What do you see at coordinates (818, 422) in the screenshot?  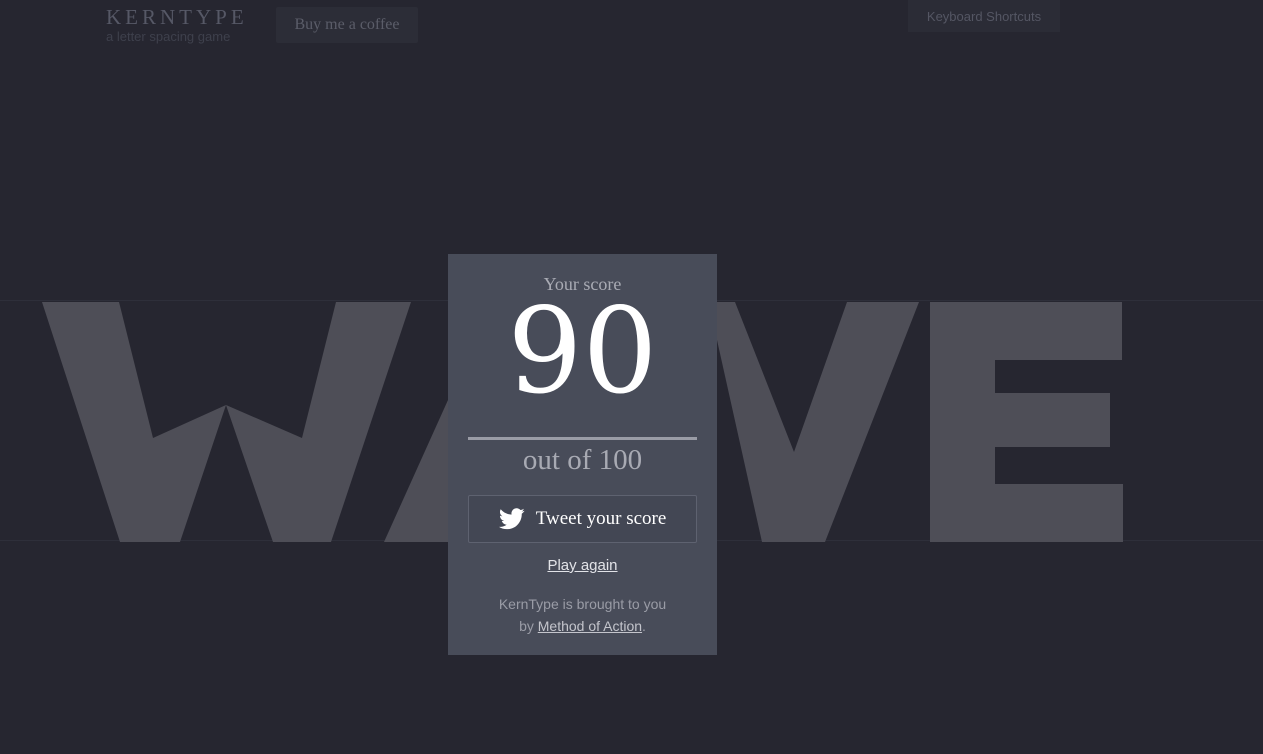 I see `letter-v` at bounding box center [818, 422].